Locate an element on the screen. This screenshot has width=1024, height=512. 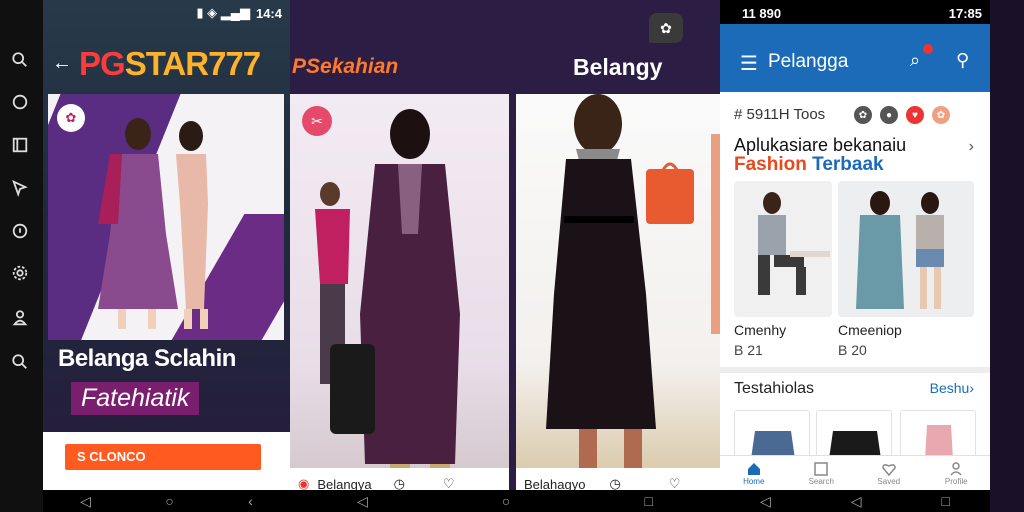
info-icon is located at coordinates (20, 231).